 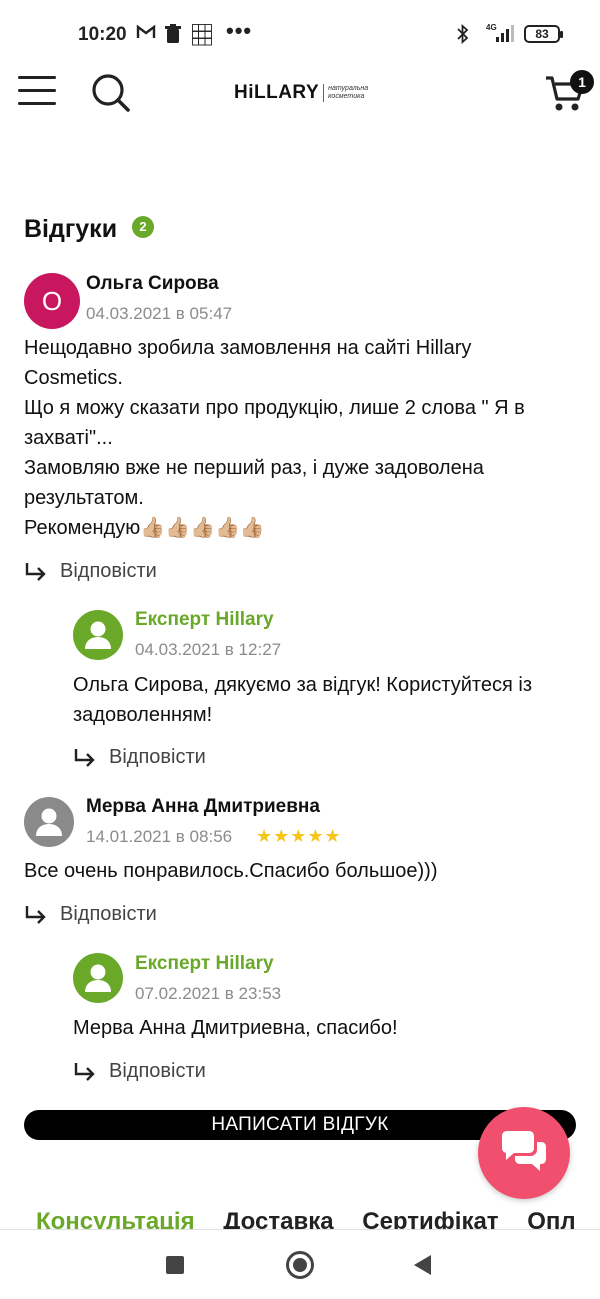 What do you see at coordinates (203, 806) in the screenshot?
I see `review-author: Мерва Анна Дмитриевна` at bounding box center [203, 806].